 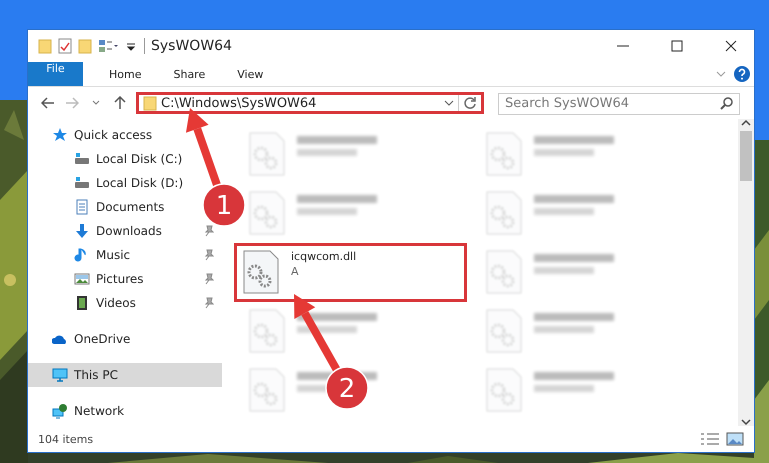 What do you see at coordinates (323, 256) in the screenshot?
I see `file-name: icqwcom.dll` at bounding box center [323, 256].